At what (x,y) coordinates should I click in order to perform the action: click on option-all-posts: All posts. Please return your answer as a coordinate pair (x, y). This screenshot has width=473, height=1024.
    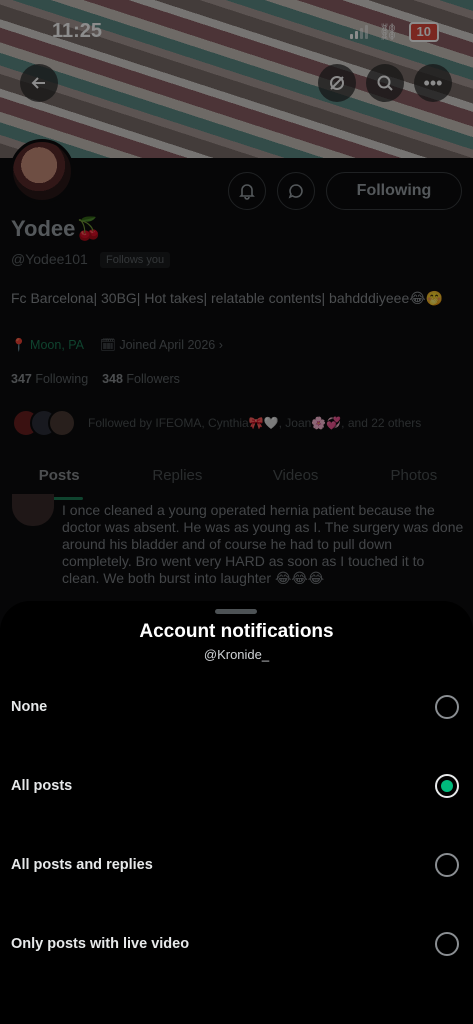
    Looking at the image, I should click on (236, 786).